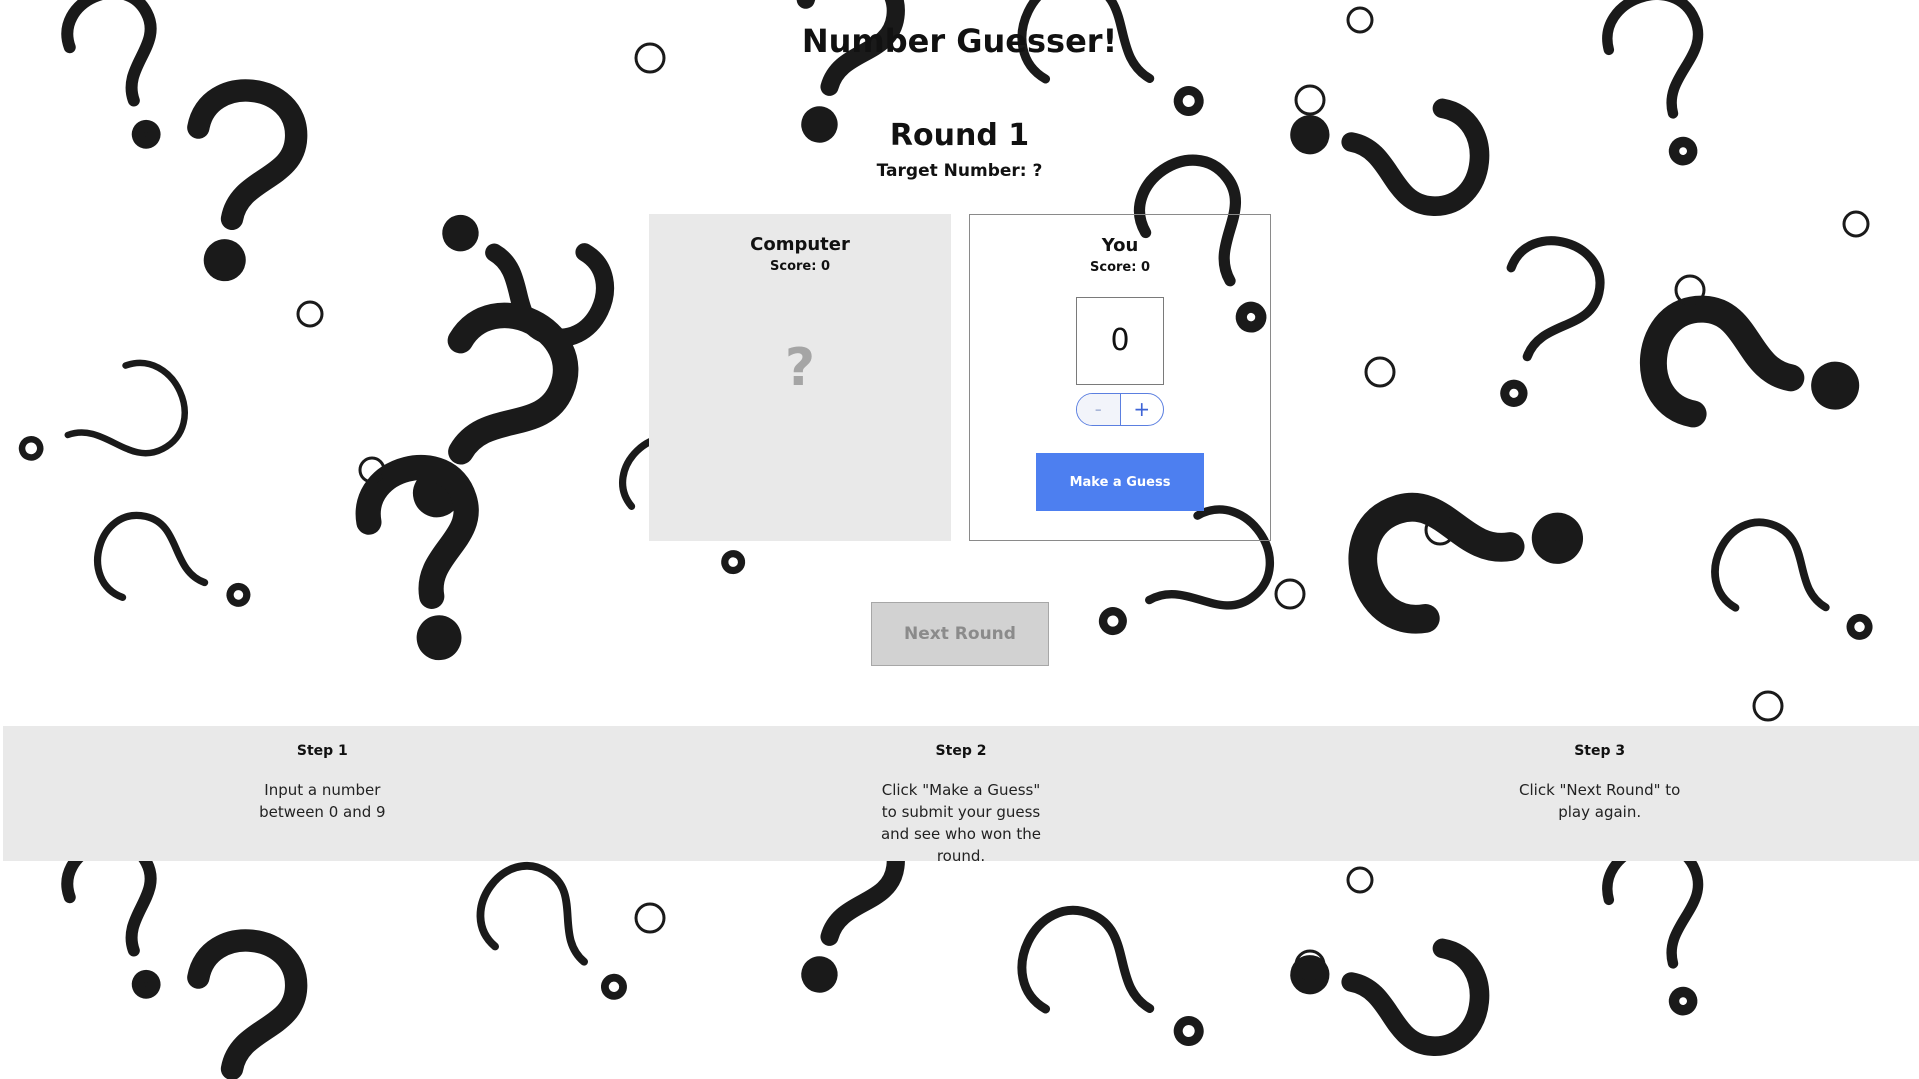  Describe the element at coordinates (800, 244) in the screenshot. I see `computer-name: Computer` at that location.